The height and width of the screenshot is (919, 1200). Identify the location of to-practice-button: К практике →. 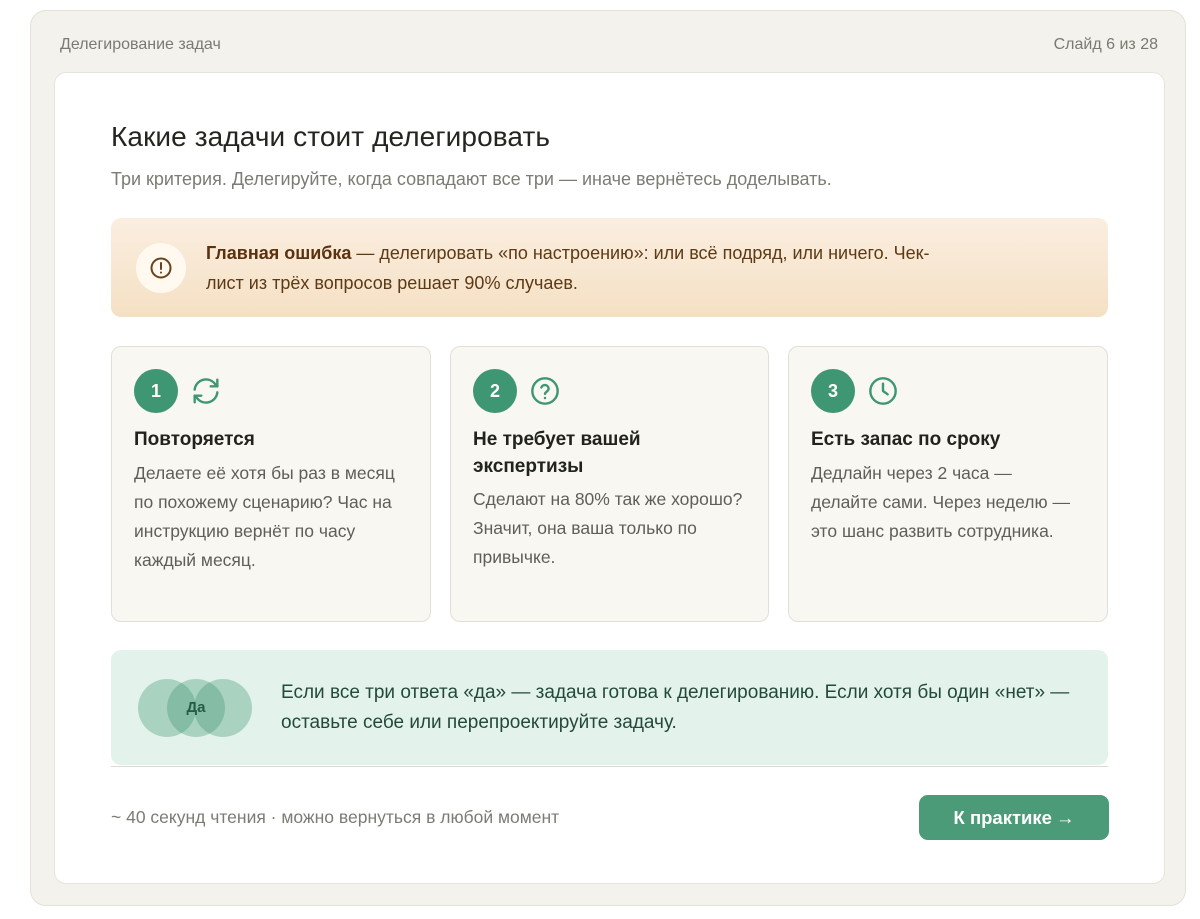
(1014, 817).